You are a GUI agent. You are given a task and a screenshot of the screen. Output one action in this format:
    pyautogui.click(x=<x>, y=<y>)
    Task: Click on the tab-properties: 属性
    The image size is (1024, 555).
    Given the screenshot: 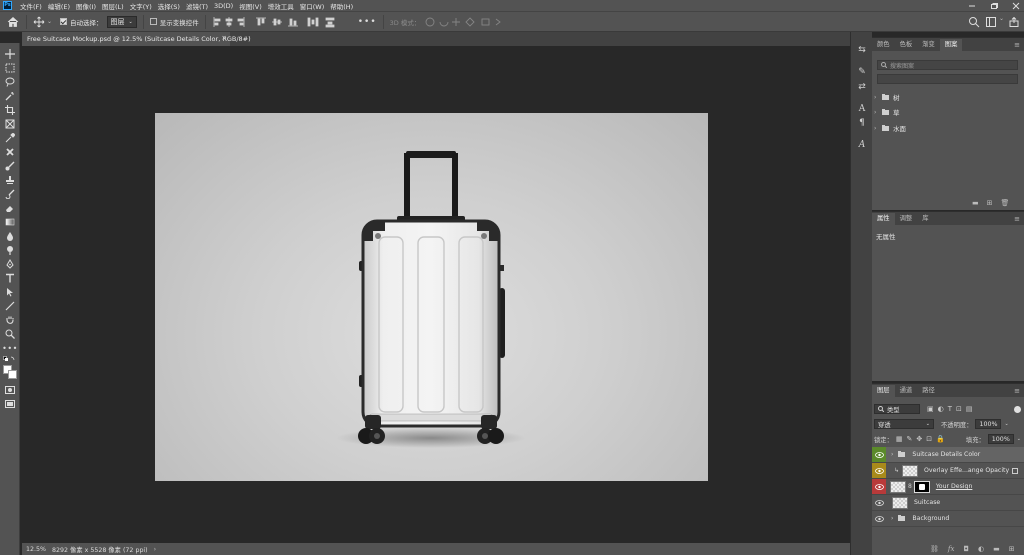 What is the action you would take?
    pyautogui.click(x=883, y=219)
    